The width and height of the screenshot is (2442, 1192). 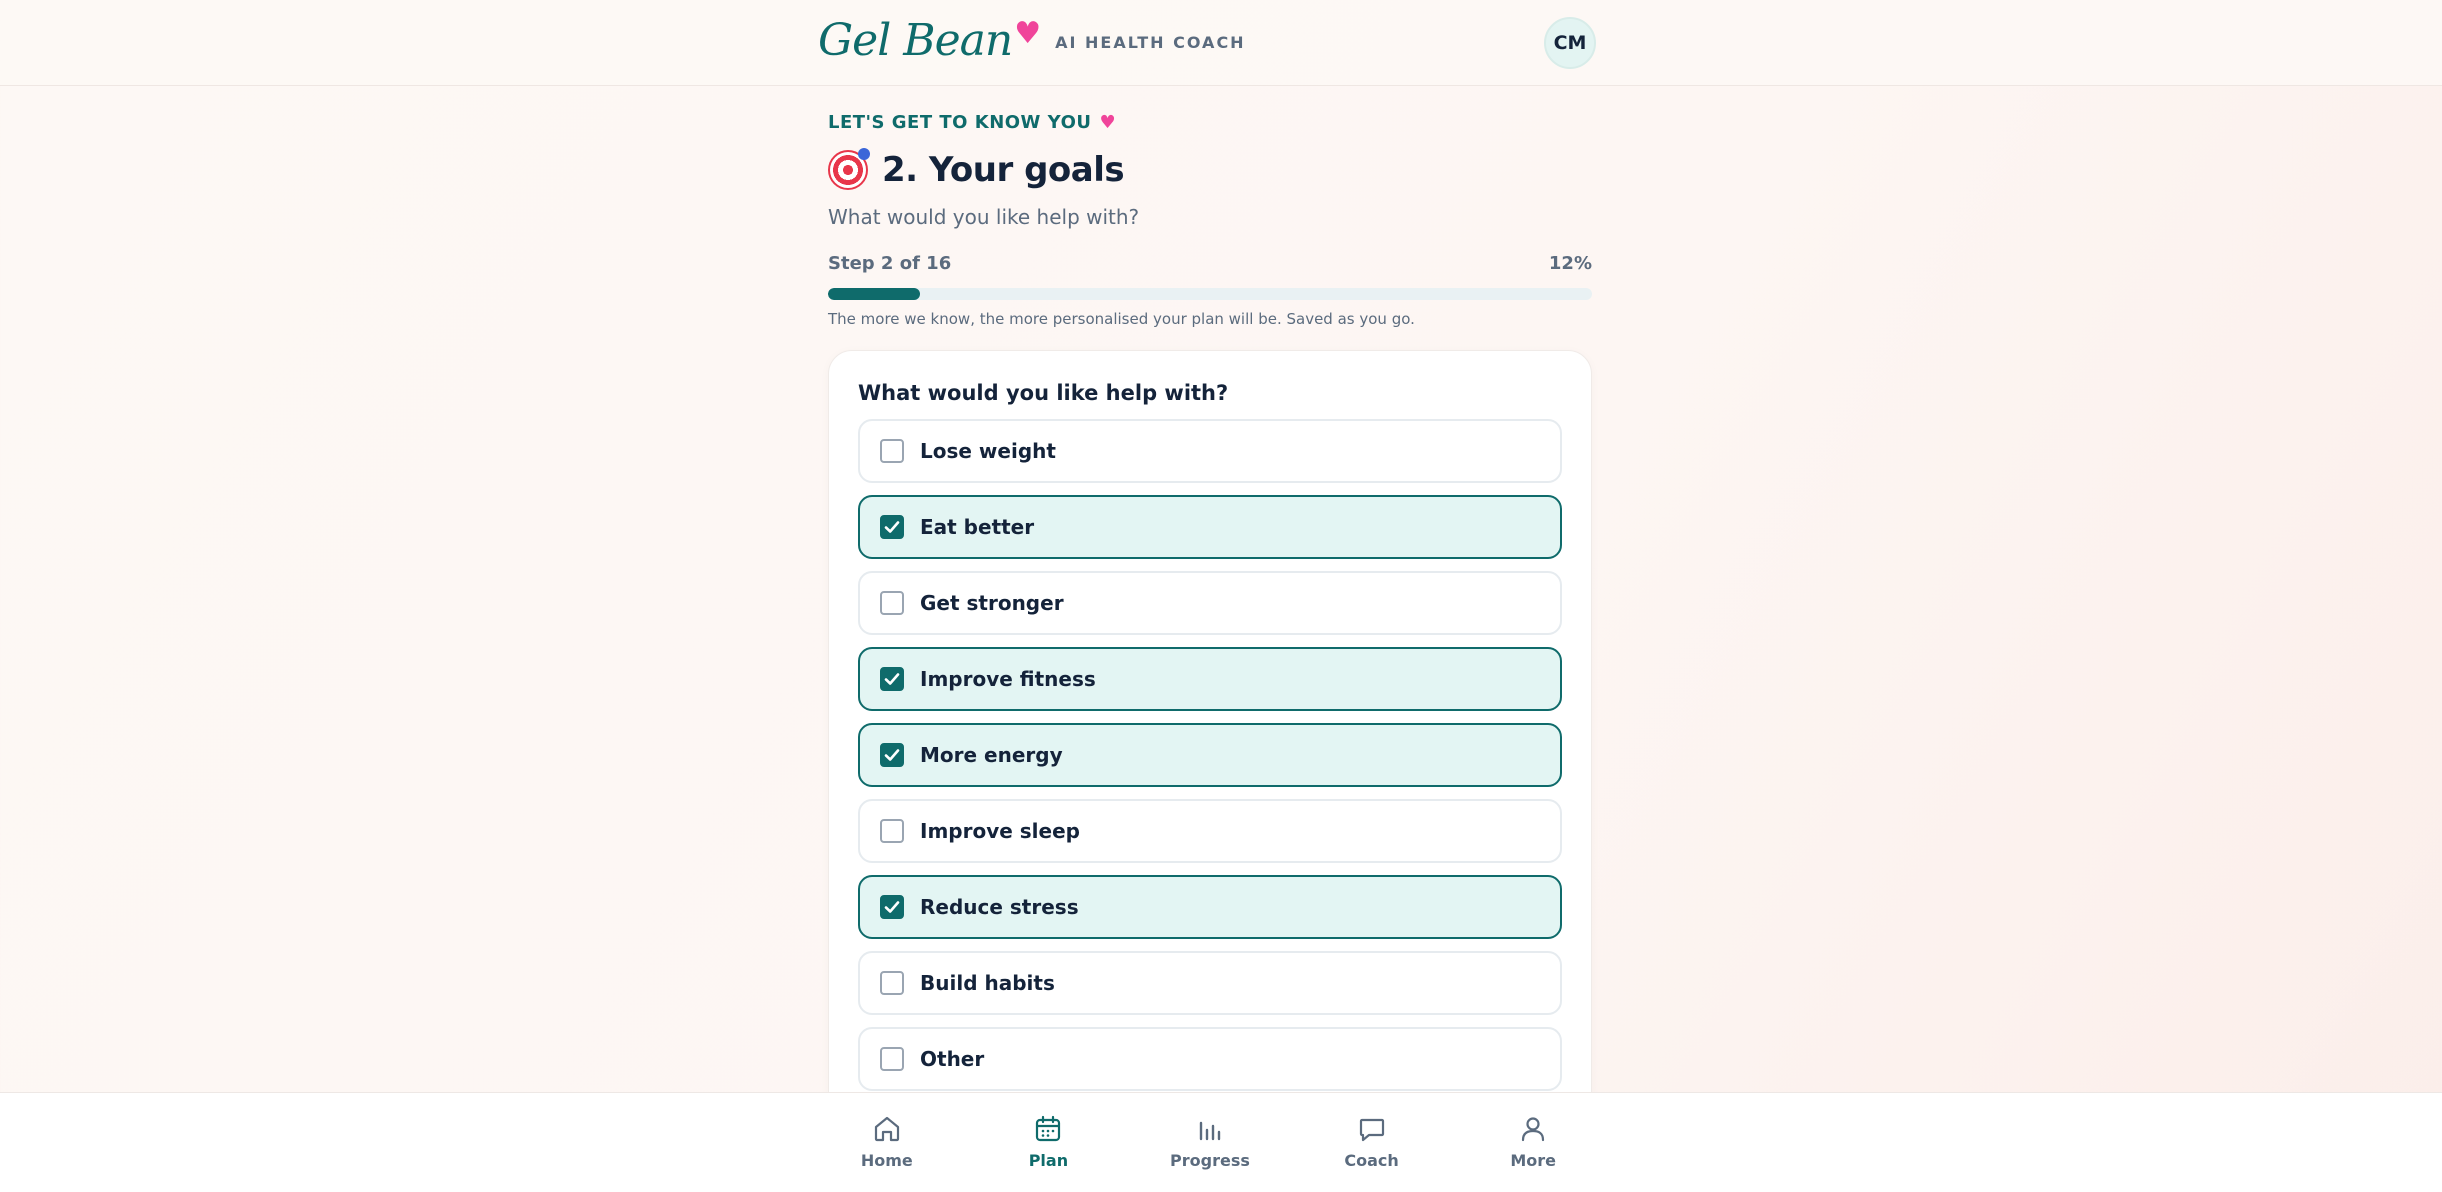 What do you see at coordinates (1210, 831) in the screenshot?
I see `goal-option: Improve sleep` at bounding box center [1210, 831].